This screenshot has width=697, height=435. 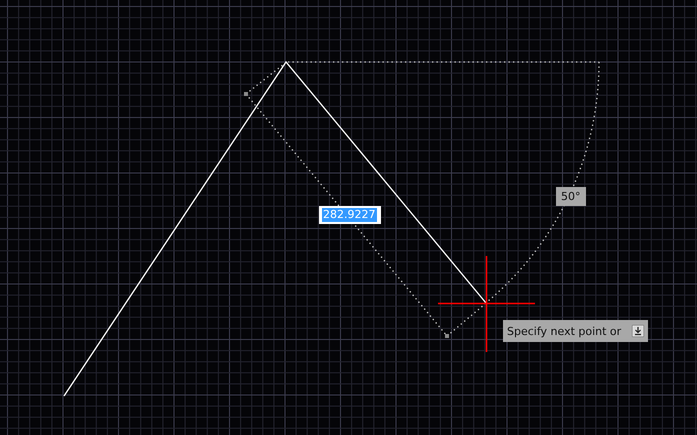 What do you see at coordinates (349, 215) in the screenshot?
I see `dimension-input-field: 282.9227` at bounding box center [349, 215].